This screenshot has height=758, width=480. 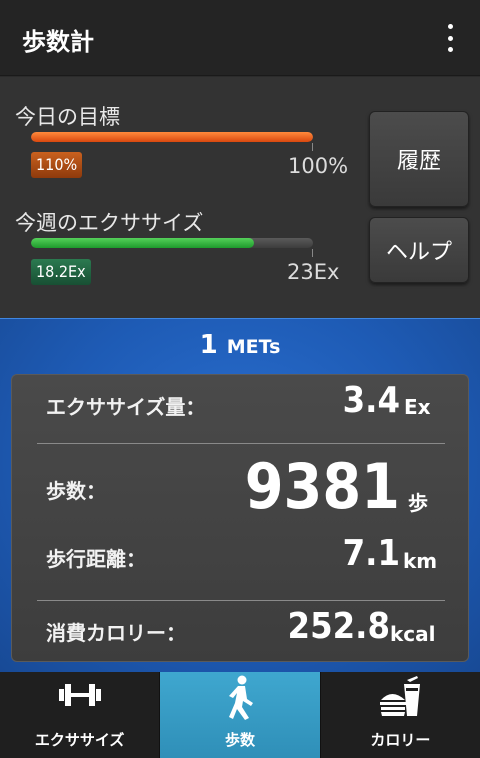 I want to click on tab-exercise-label: エクササイズ, so click(x=79, y=740).